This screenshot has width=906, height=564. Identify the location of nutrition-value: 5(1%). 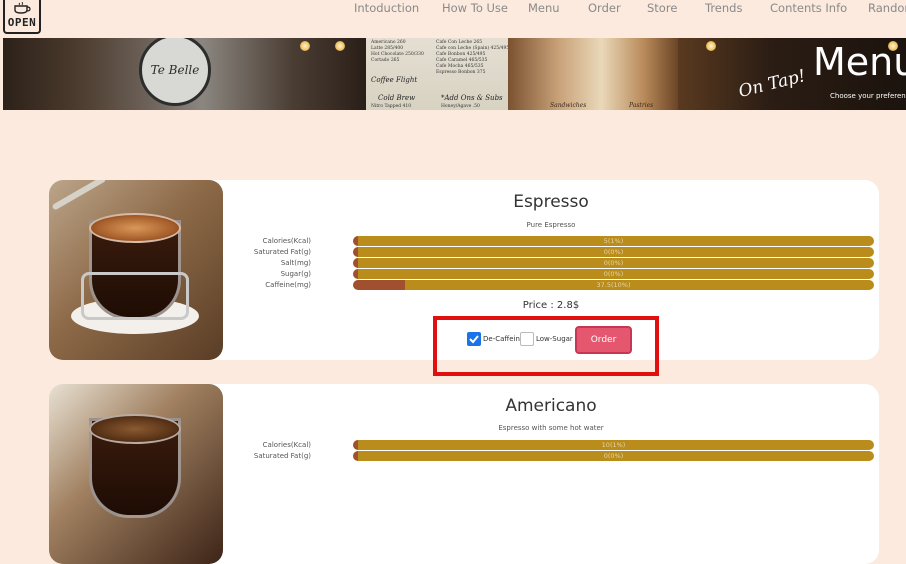
(613, 241).